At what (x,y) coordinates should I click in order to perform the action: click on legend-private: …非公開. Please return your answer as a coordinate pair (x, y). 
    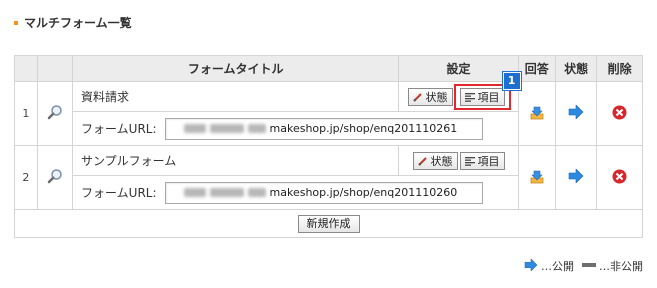
    Looking at the image, I should click on (612, 266).